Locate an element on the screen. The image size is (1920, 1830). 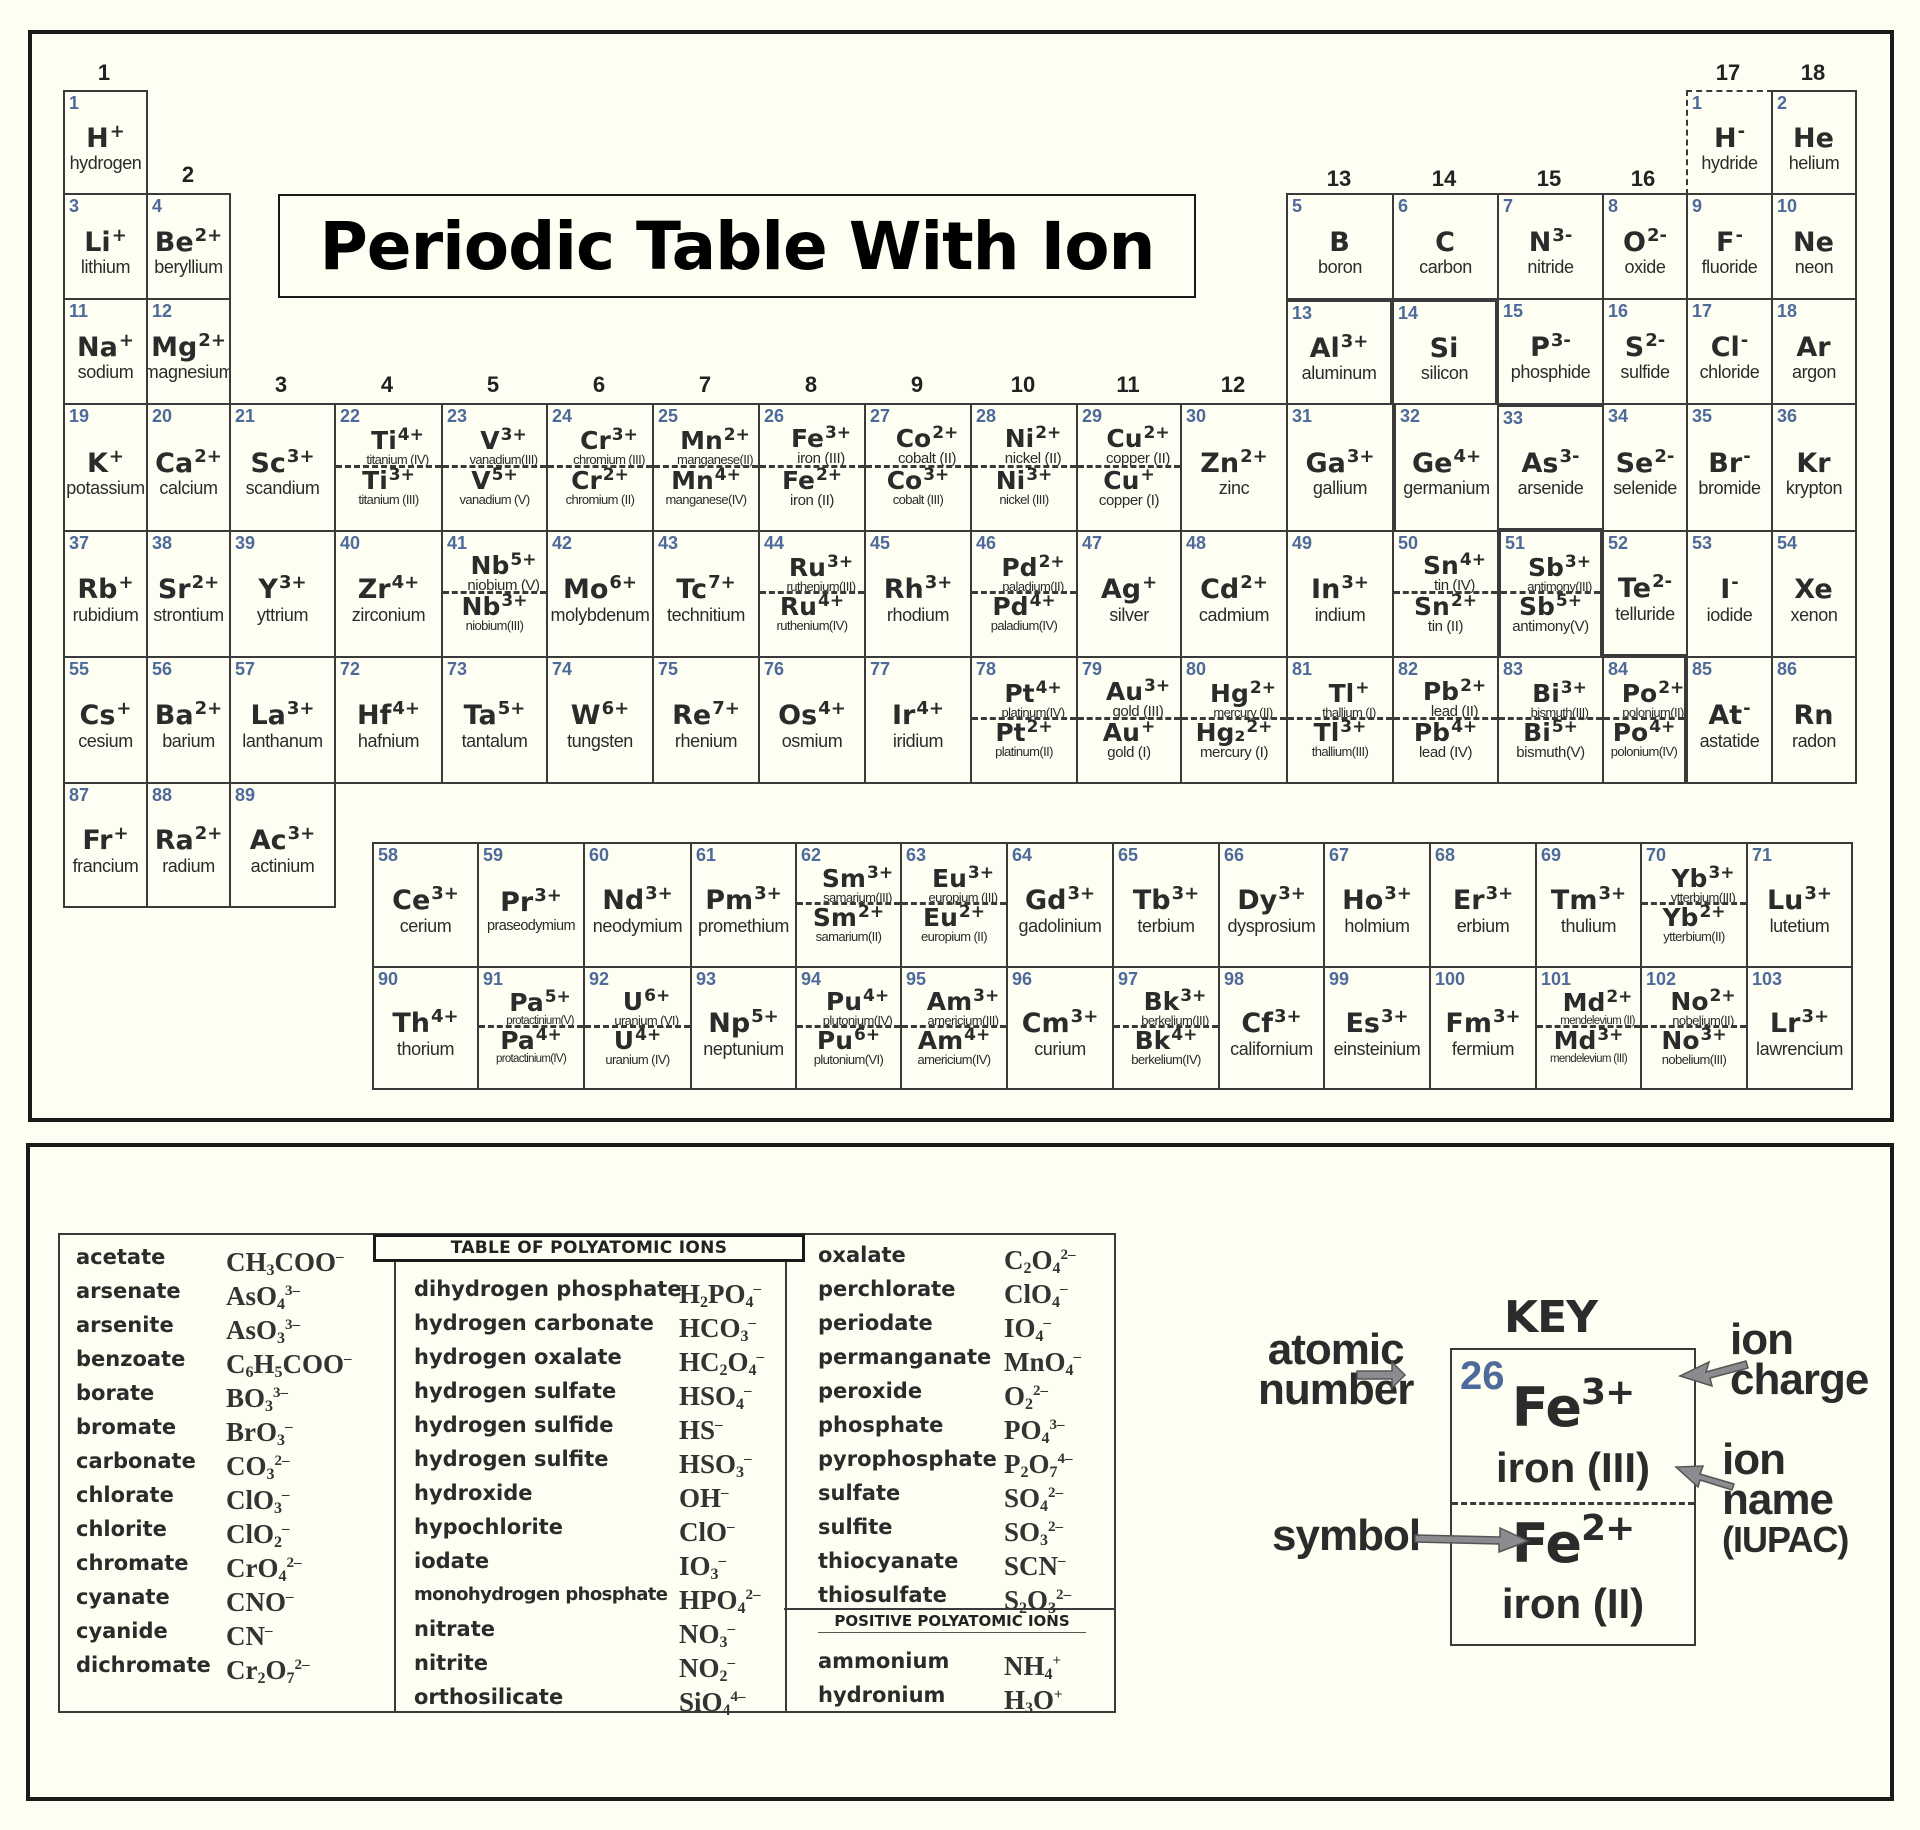
arrow-atomic-number-icon is located at coordinates (1381, 1375).